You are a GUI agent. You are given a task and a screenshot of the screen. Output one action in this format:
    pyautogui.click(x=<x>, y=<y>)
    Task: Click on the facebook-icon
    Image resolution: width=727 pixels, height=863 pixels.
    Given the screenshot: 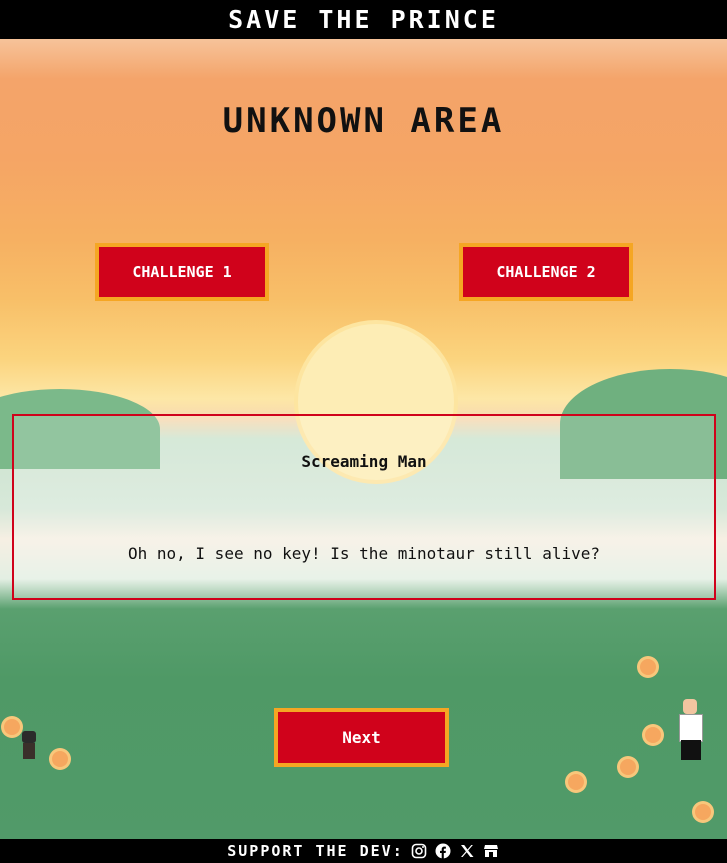 What is the action you would take?
    pyautogui.click(x=443, y=851)
    